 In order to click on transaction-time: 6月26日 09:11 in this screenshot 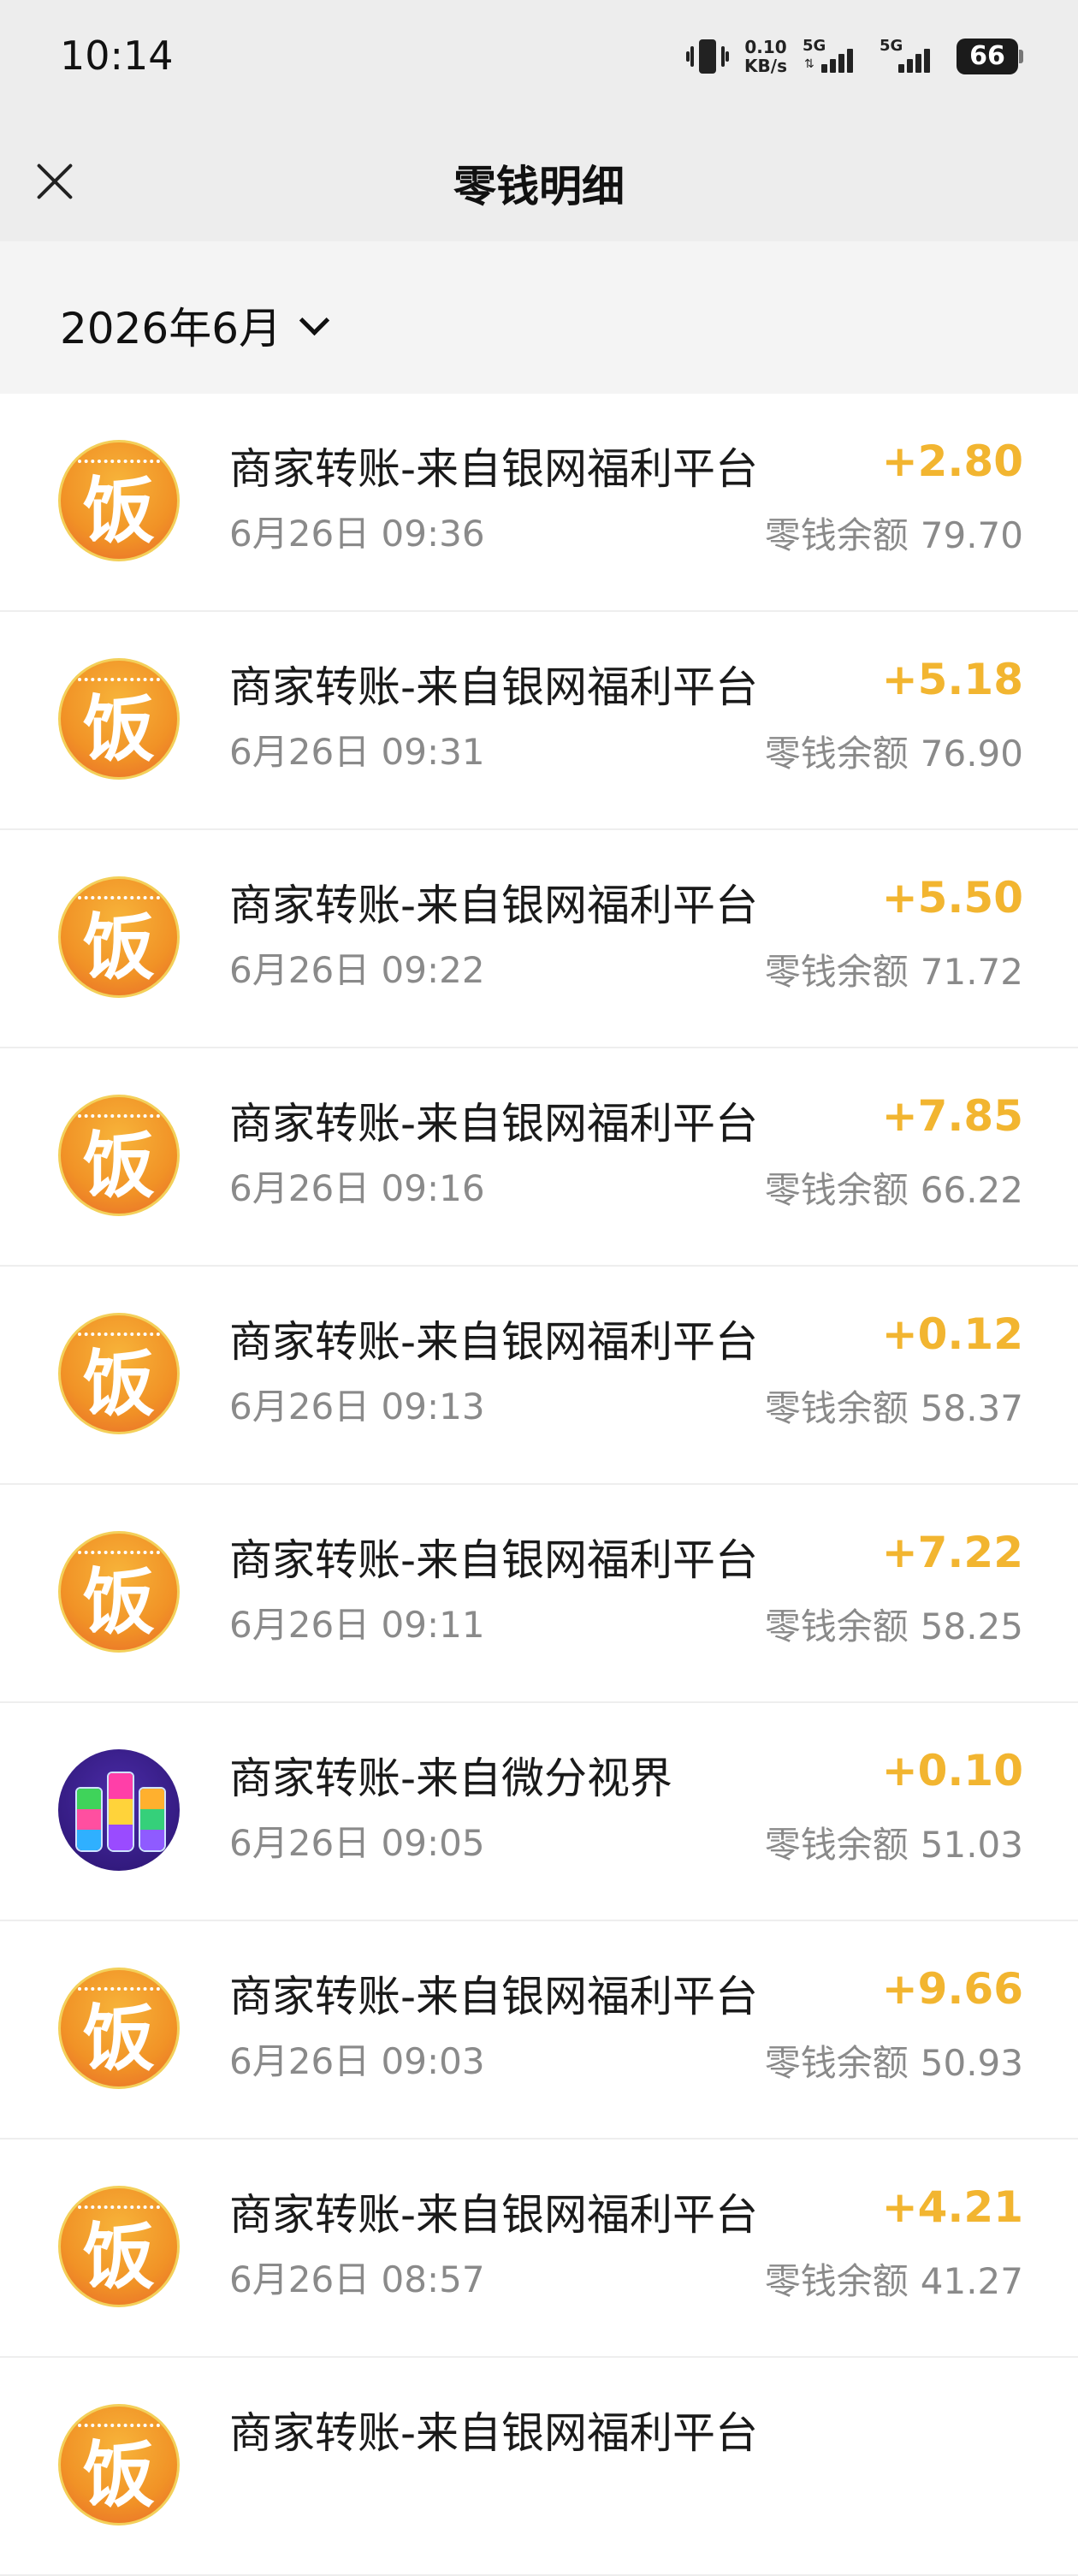, I will do `click(357, 1625)`.